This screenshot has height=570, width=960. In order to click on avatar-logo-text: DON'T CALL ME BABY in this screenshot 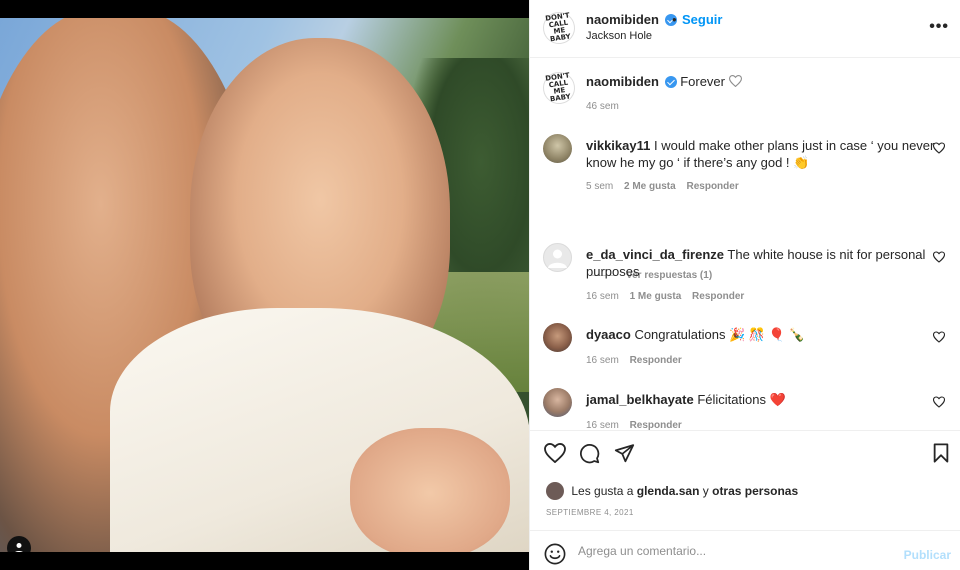, I will do `click(558, 27)`.